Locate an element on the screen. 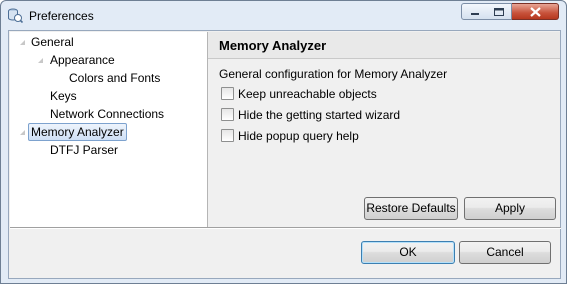 Image resolution: width=567 pixels, height=284 pixels. tree-item-label: Memory Analyzer is located at coordinates (77, 132).